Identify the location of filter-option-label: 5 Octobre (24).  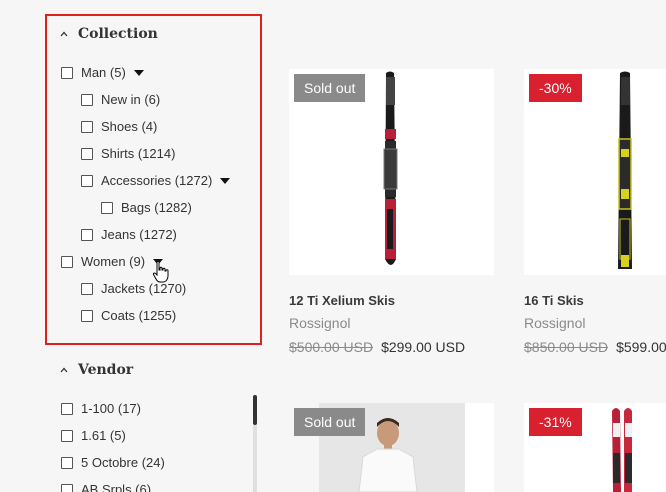
(123, 462).